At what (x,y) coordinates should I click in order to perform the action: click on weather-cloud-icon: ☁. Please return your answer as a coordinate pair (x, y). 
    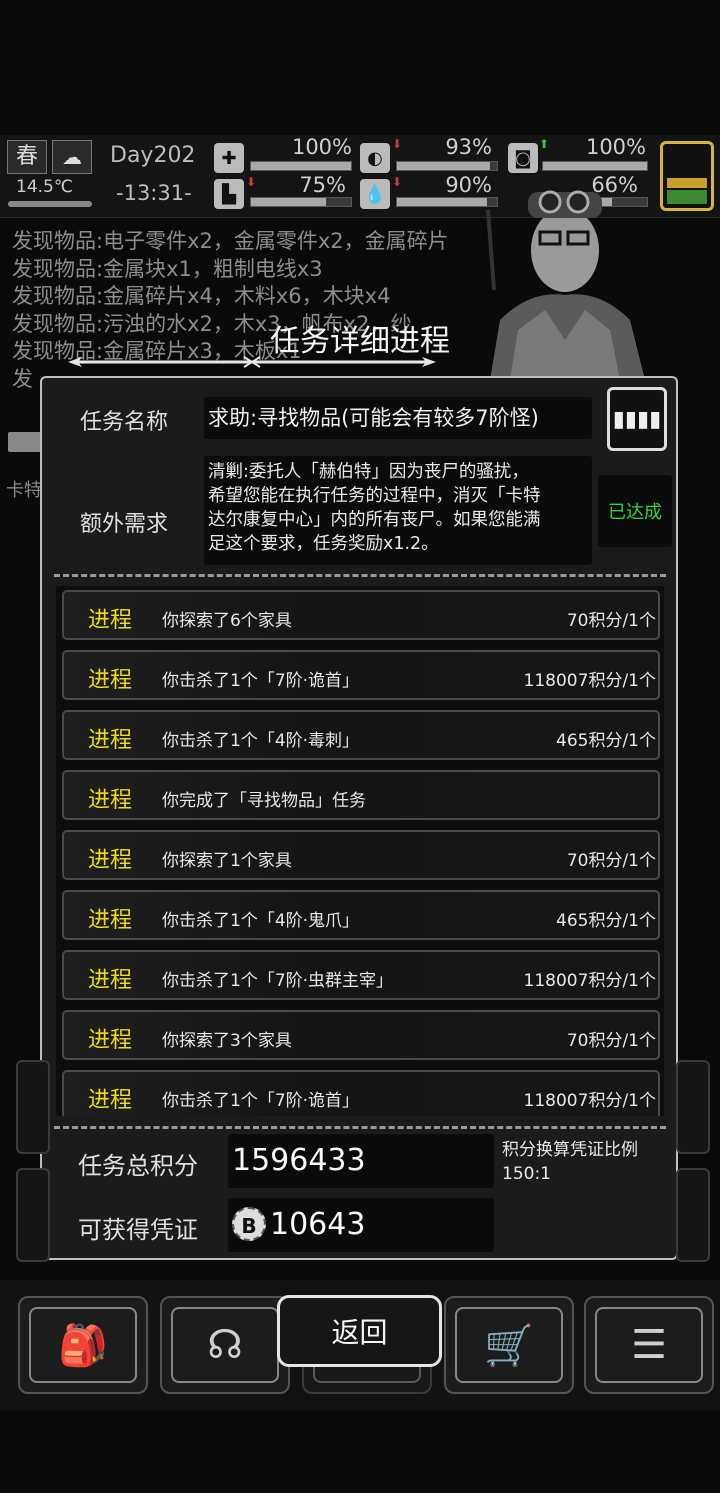
    Looking at the image, I should click on (72, 157).